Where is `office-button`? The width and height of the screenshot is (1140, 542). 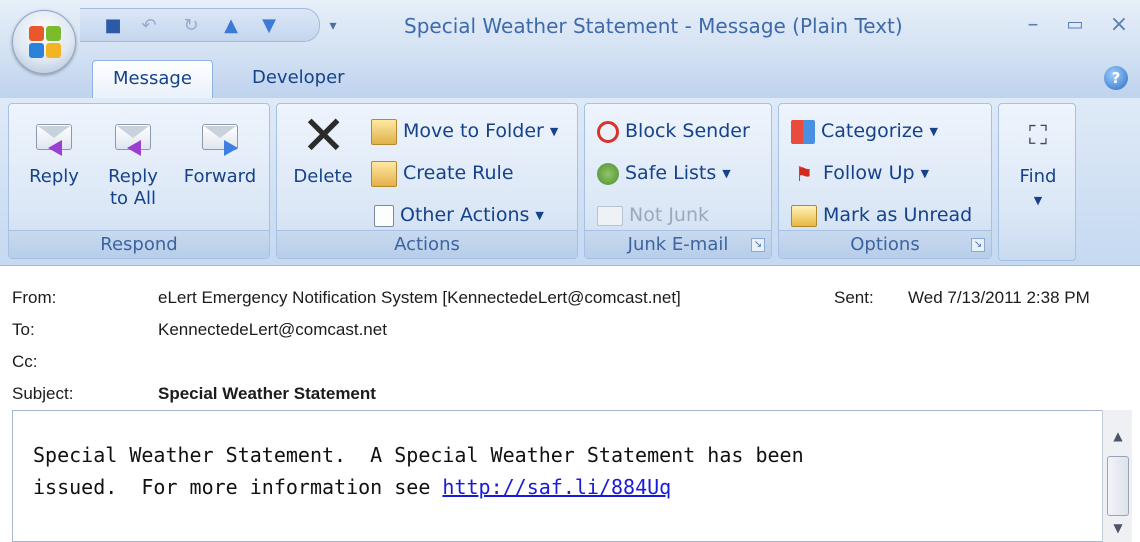
office-button is located at coordinates (44, 42).